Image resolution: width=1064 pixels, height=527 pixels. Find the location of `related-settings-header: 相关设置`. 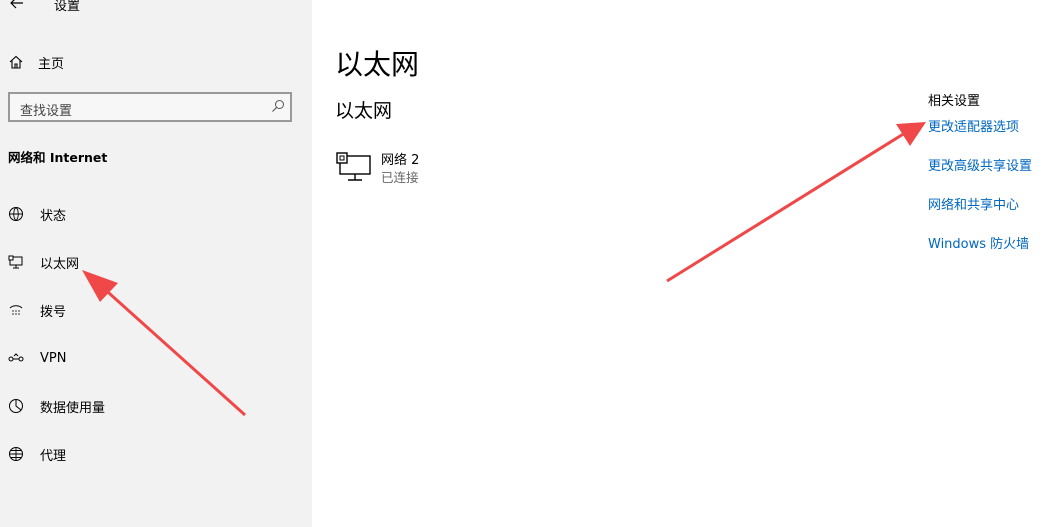

related-settings-header: 相关设置 is located at coordinates (954, 101).